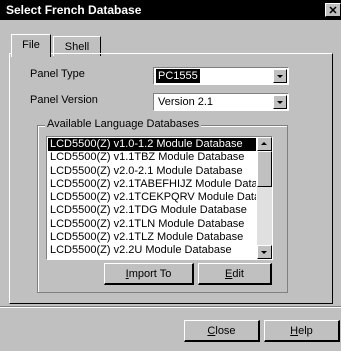 The width and height of the screenshot is (341, 351). What do you see at coordinates (238, 274) in the screenshot?
I see `edit-label: dit` at bounding box center [238, 274].